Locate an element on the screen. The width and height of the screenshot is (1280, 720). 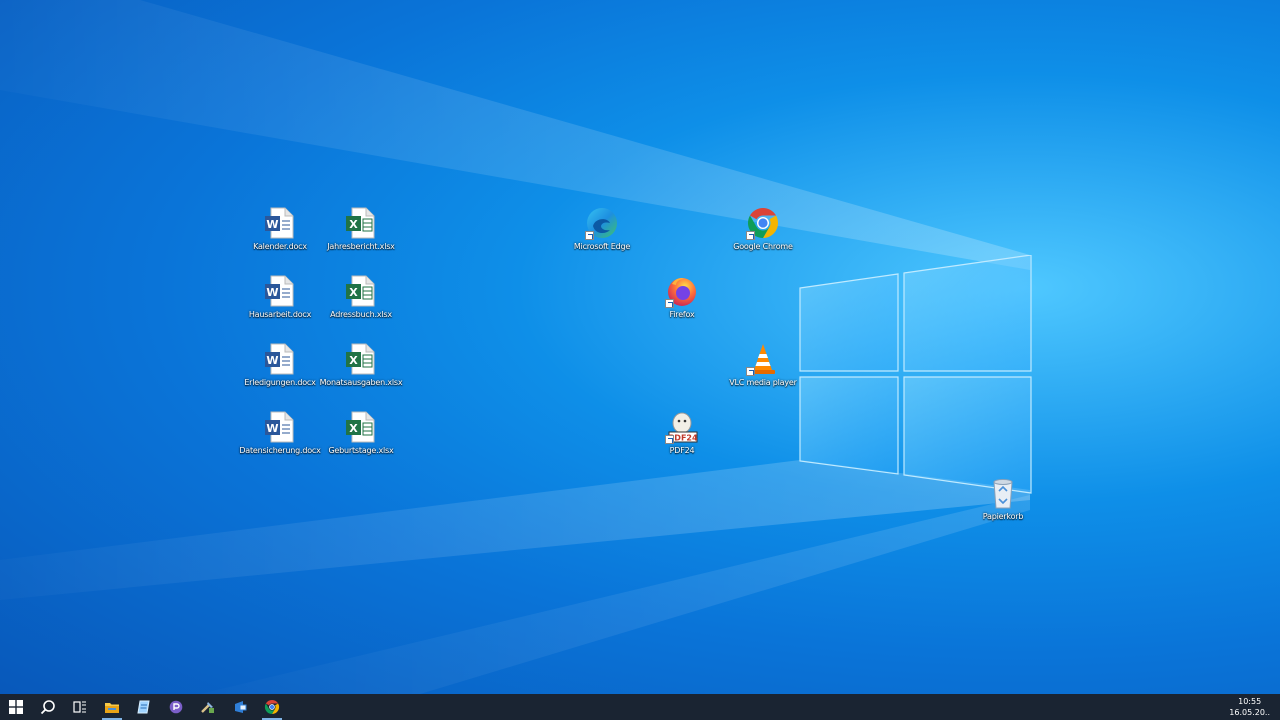
desktop-icon-label: Microsoft Edge is located at coordinates (602, 246).